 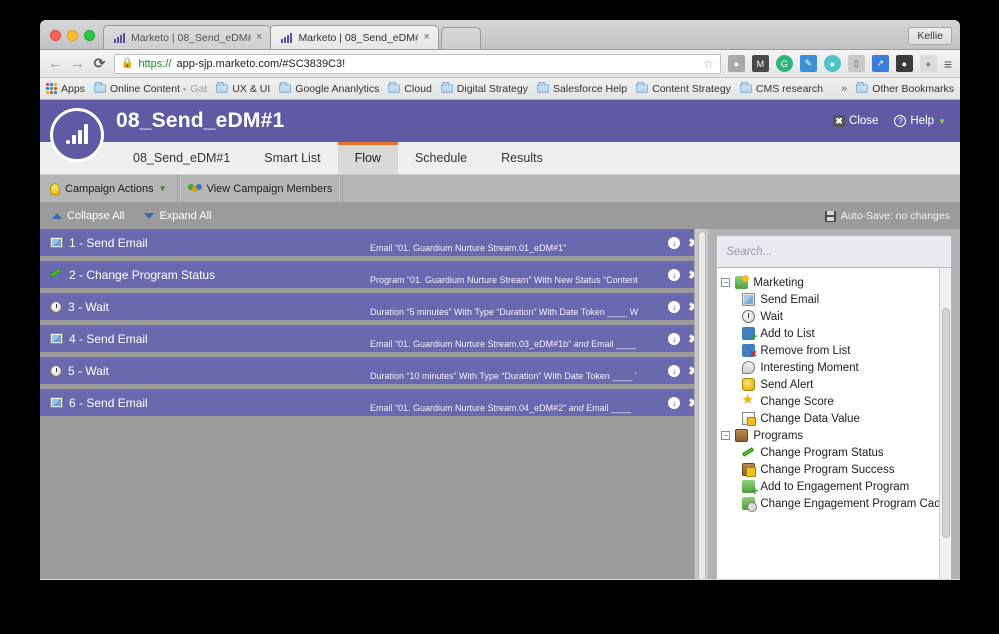 I want to click on palette-group-marketing: − Marketing, so click(x=834, y=282).